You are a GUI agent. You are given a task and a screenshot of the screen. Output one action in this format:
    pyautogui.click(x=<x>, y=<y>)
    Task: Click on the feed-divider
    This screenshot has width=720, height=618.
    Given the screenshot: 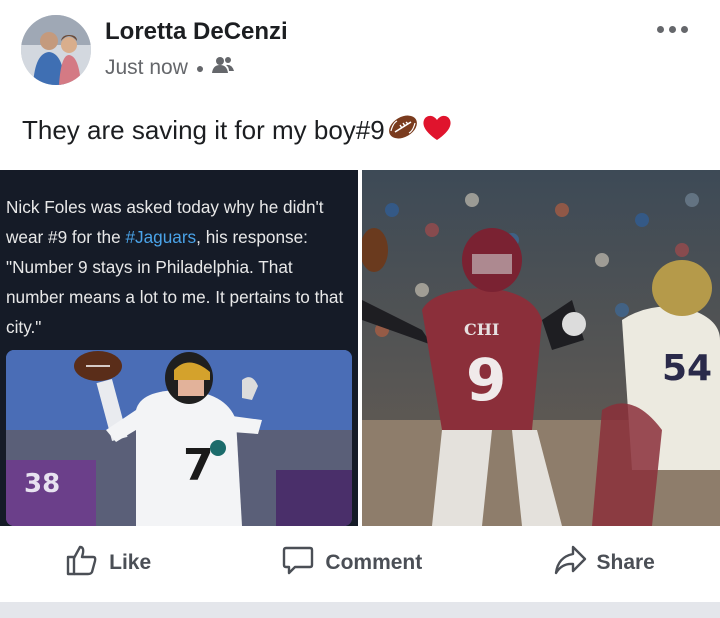 What is the action you would take?
    pyautogui.click(x=360, y=610)
    